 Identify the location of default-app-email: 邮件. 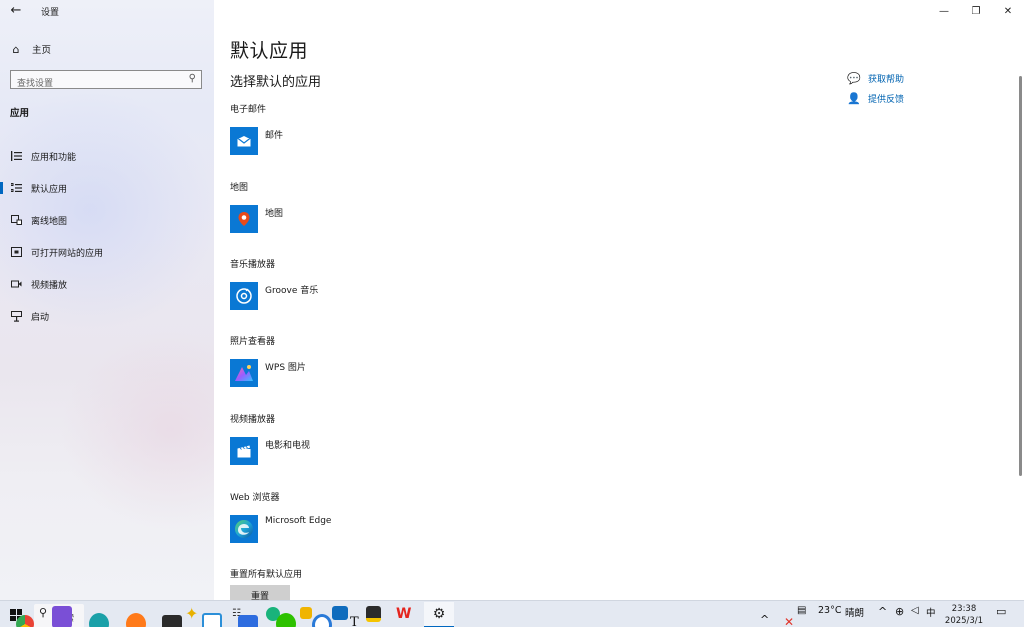
(256, 141).